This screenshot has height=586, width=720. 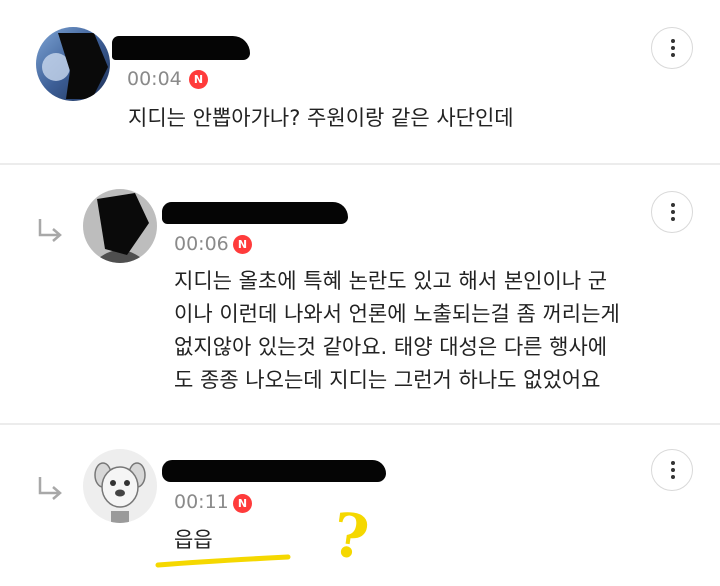 I want to click on comment-time: 00:11, so click(x=201, y=502).